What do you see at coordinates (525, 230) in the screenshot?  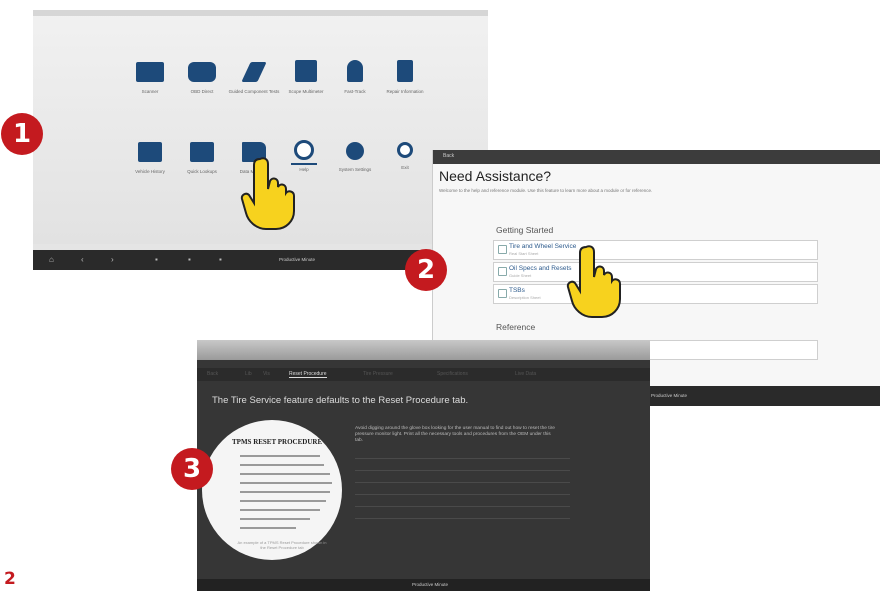 I see `section-getting-started: Getting Started` at bounding box center [525, 230].